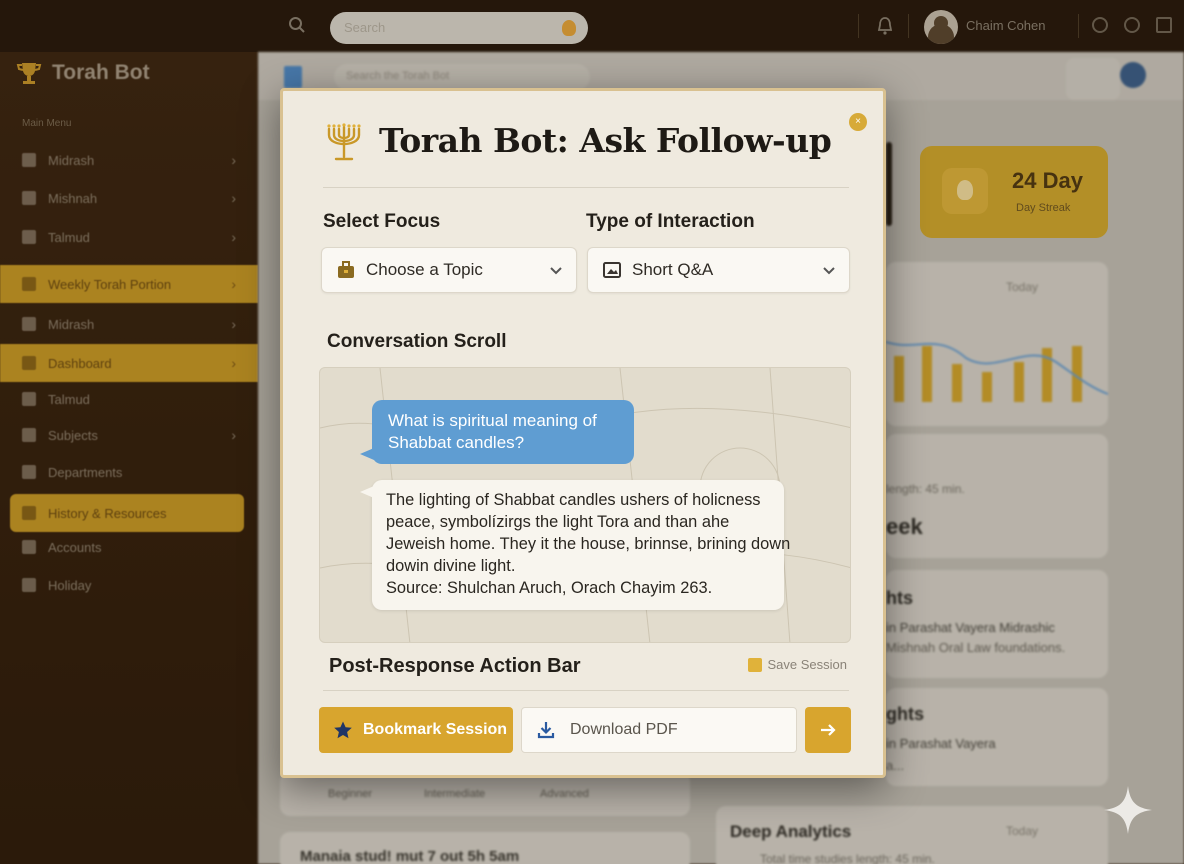 This screenshot has height=864, width=1184. What do you see at coordinates (462, 77) in the screenshot?
I see `dashboard-search-input: Search the Torah Bot` at bounding box center [462, 77].